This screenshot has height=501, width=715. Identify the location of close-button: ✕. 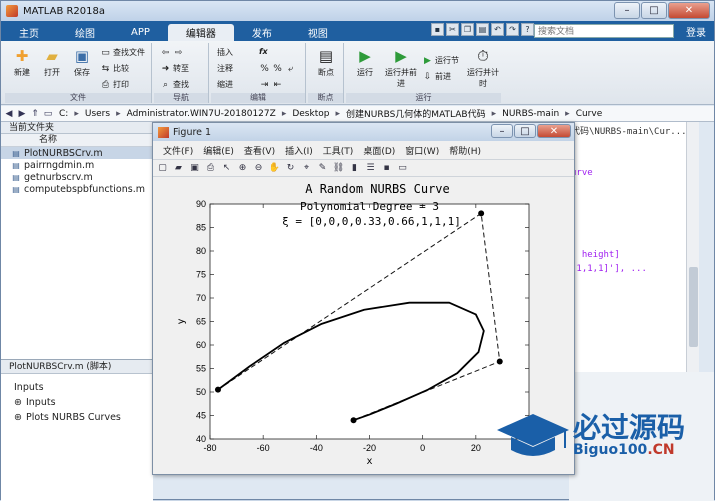
(689, 10).